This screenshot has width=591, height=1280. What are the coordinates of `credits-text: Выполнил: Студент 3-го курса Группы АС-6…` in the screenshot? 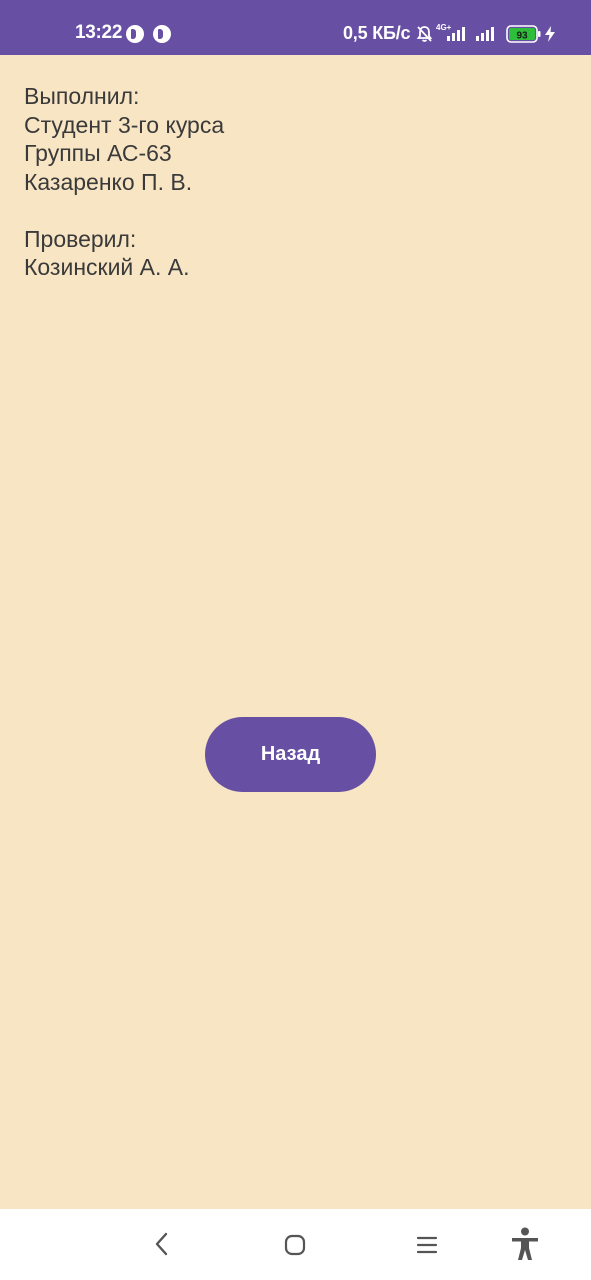 It's located at (124, 182).